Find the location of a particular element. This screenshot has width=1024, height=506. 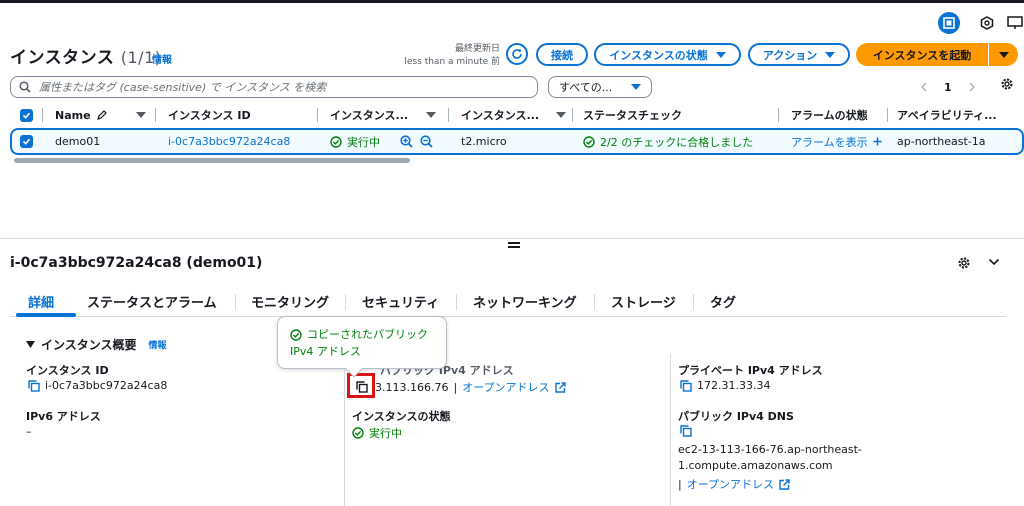

public-dns-copy is located at coordinates (686, 431).